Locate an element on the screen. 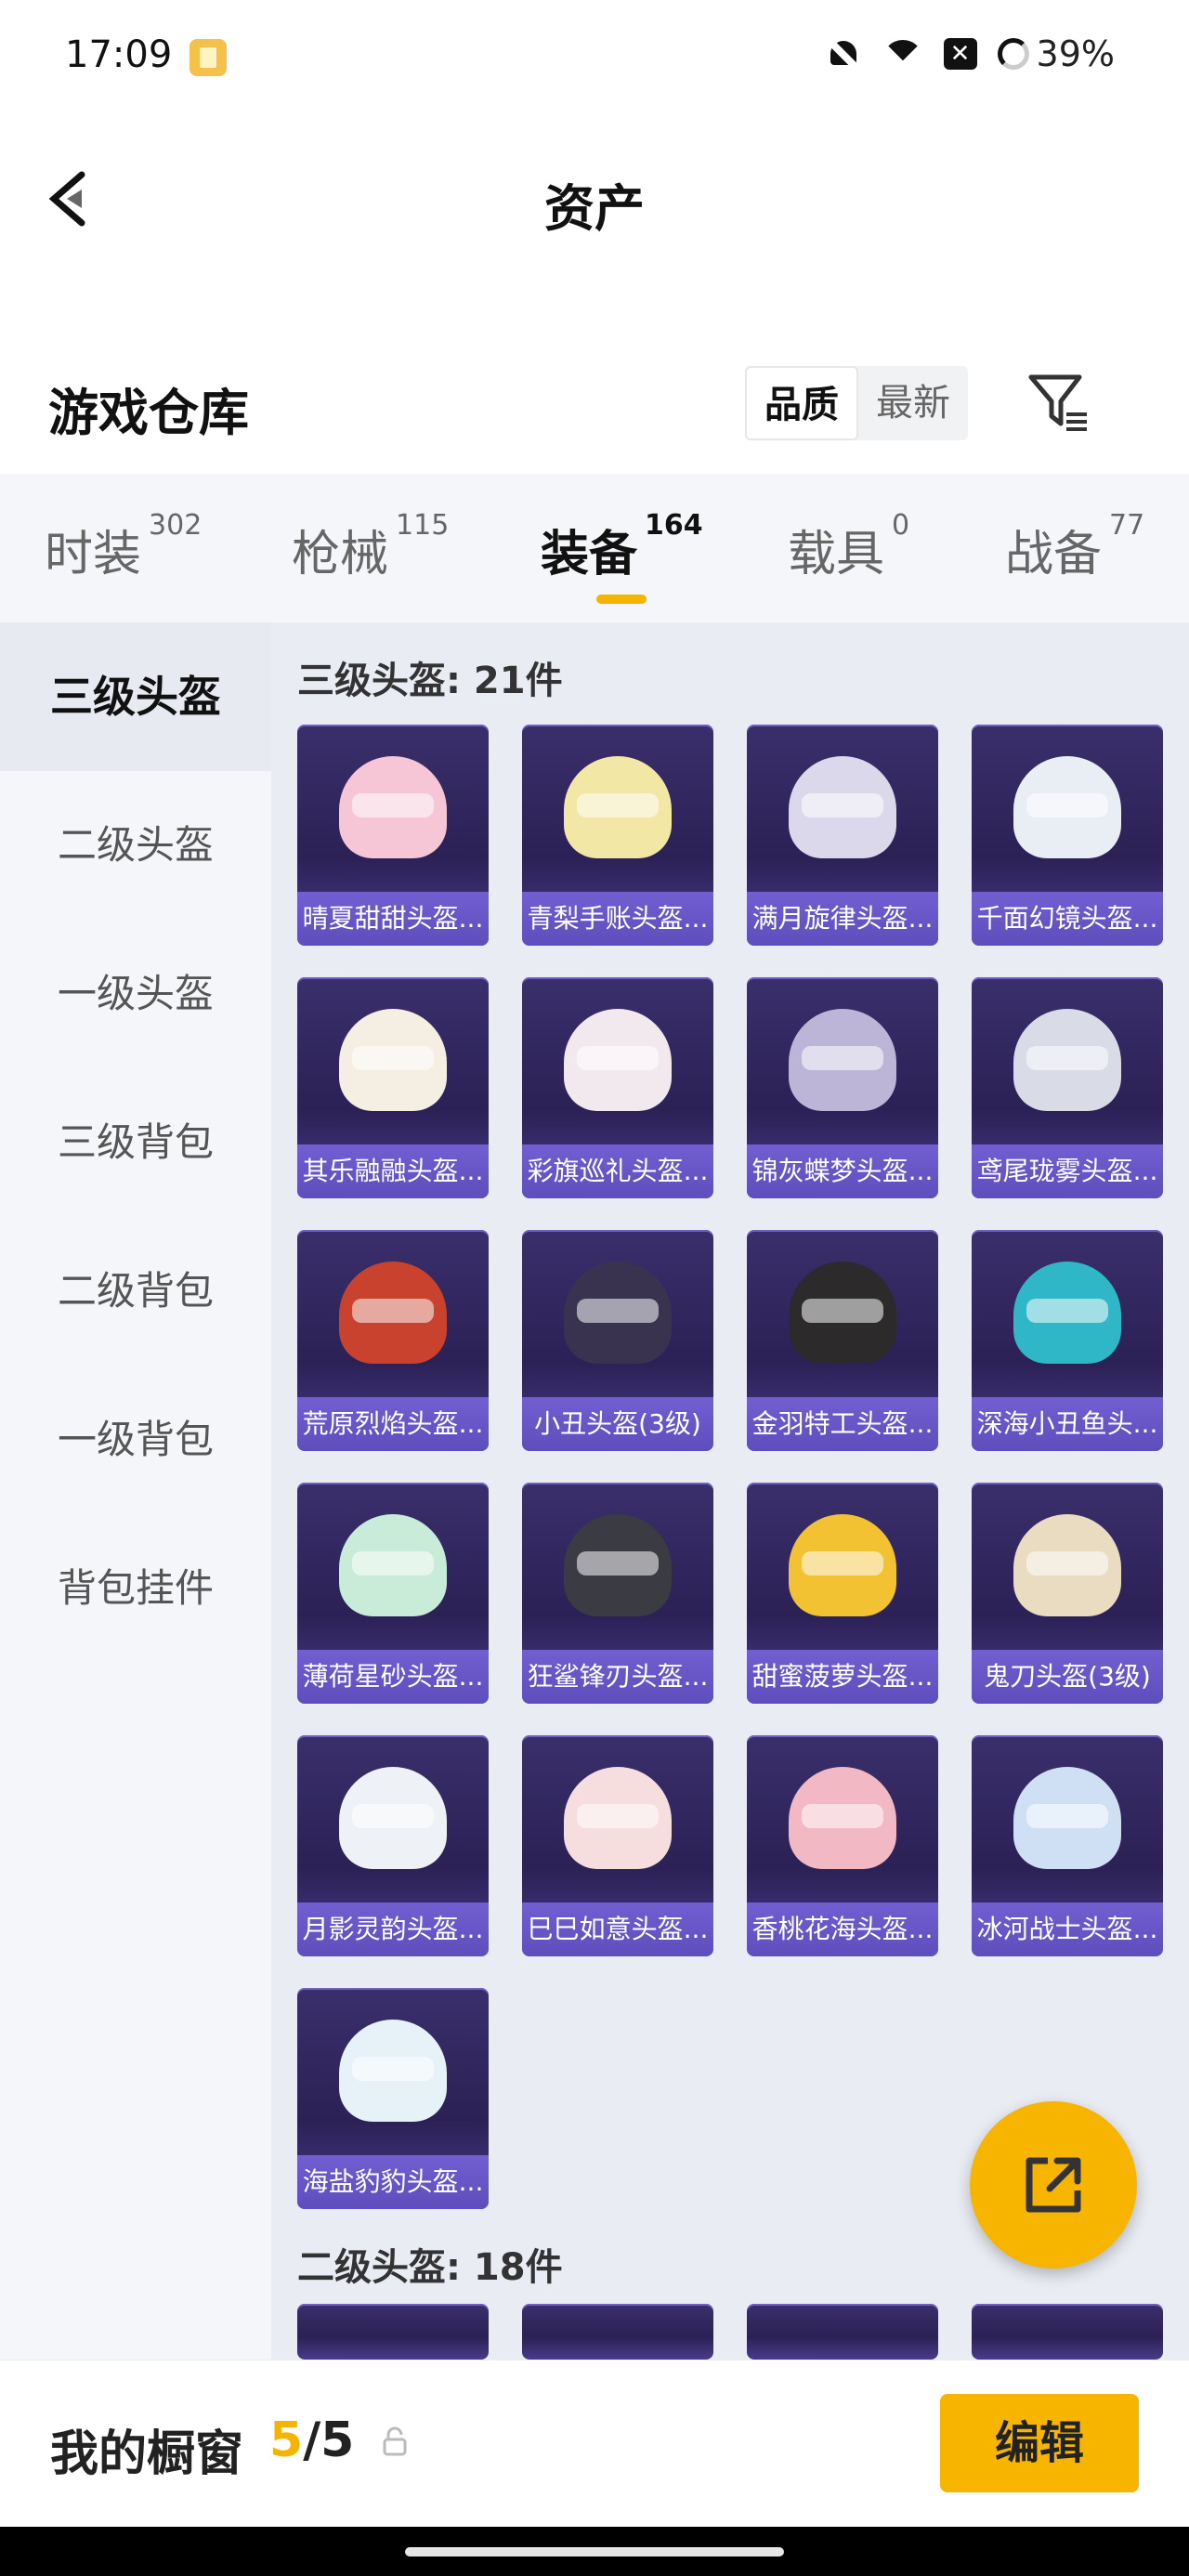 Image resolution: width=1189 pixels, height=2576 pixels. active-tab-indicator is located at coordinates (621, 599).